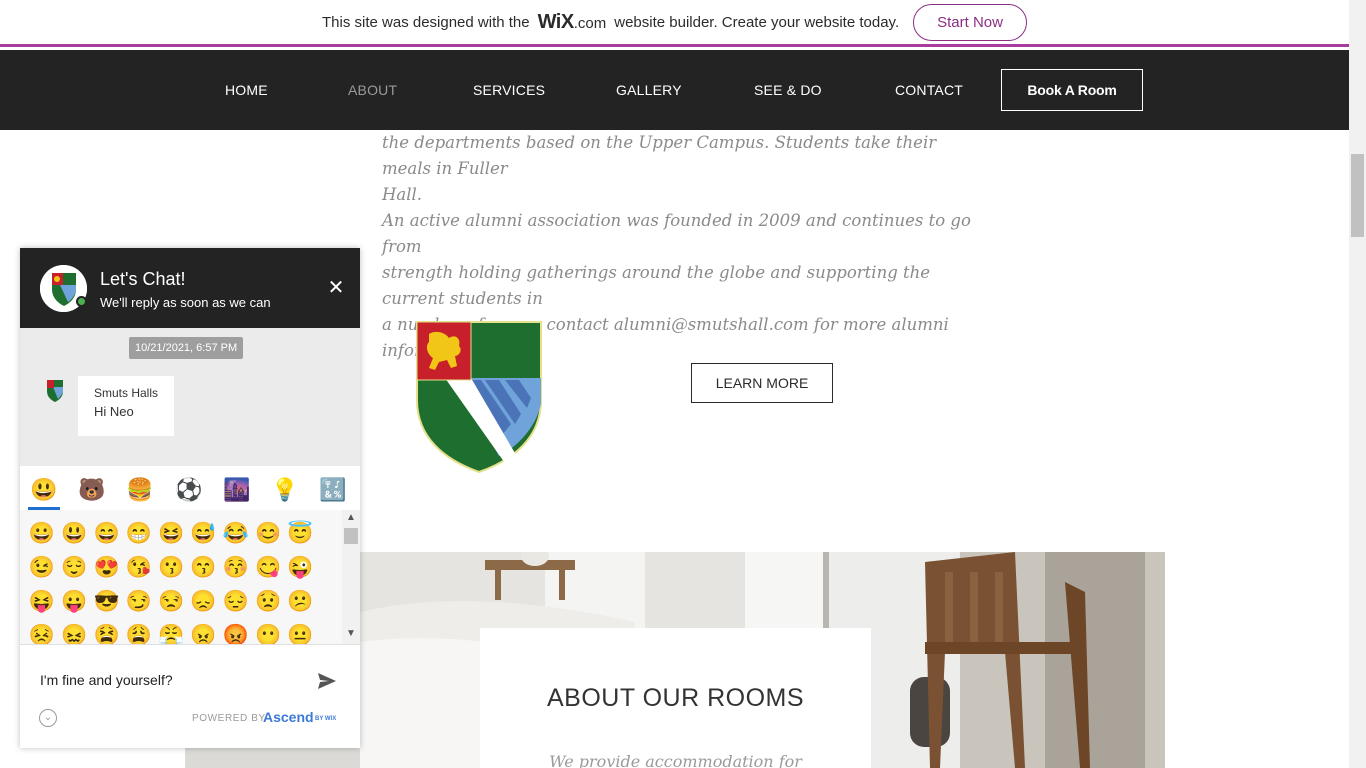  What do you see at coordinates (556, 21) in the screenshot?
I see `wix-logo-text: WiX` at bounding box center [556, 21].